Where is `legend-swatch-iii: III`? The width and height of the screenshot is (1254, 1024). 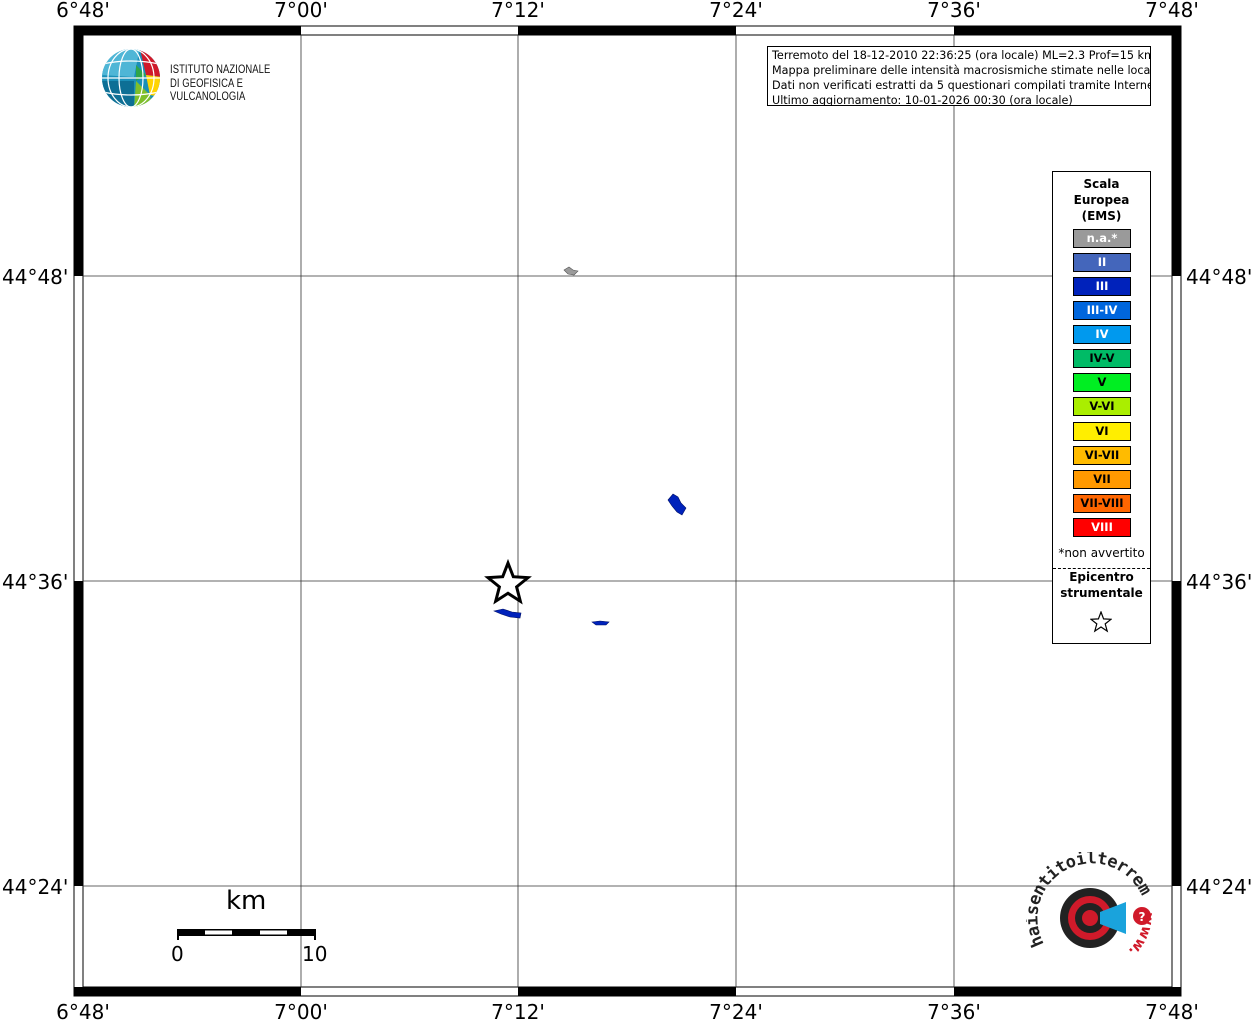 legend-swatch-iii: III is located at coordinates (1102, 286).